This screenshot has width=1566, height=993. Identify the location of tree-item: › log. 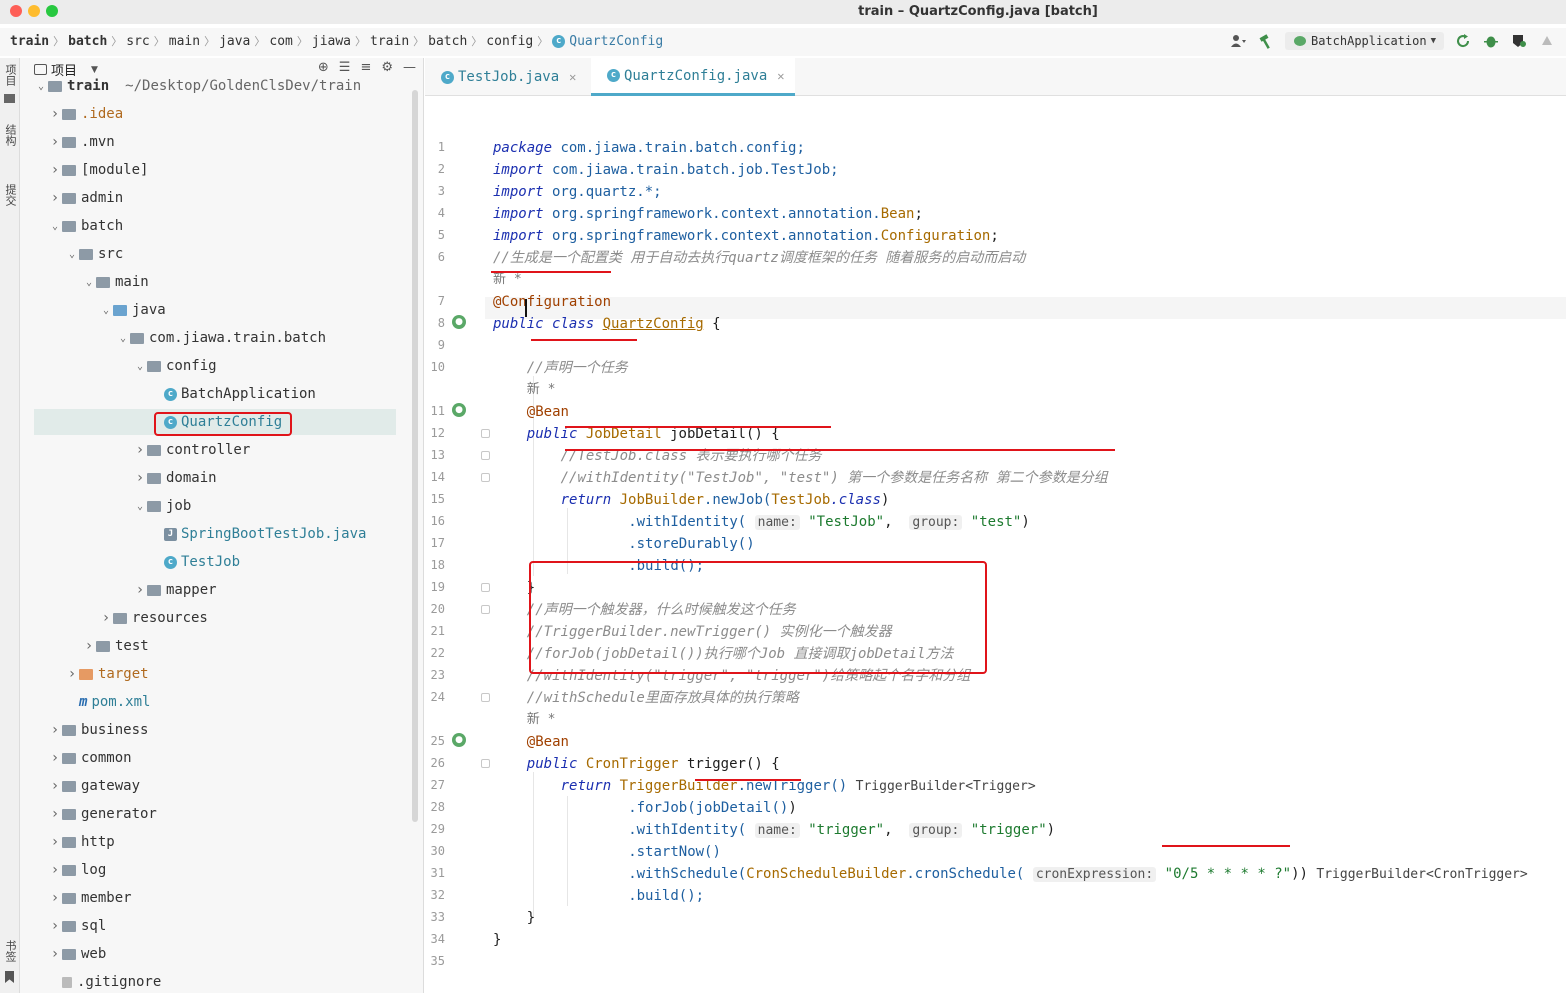
(221, 870).